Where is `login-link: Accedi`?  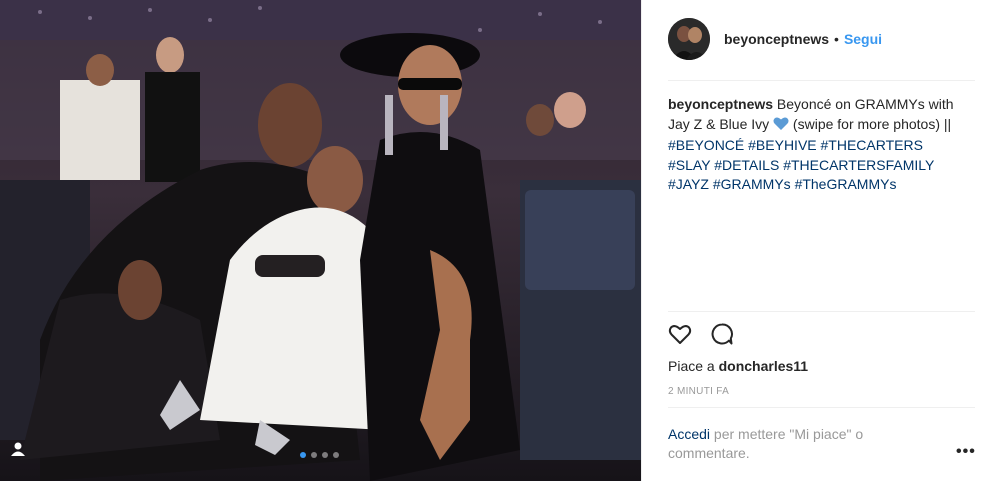 login-link: Accedi is located at coordinates (689, 434).